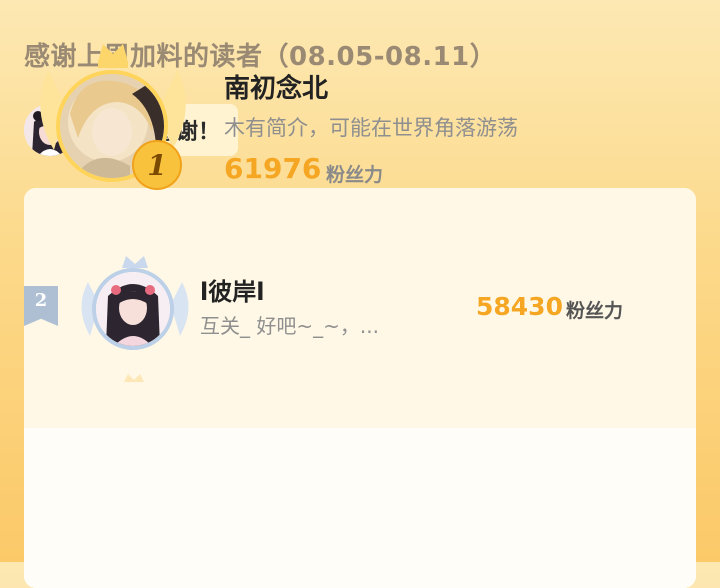  What do you see at coordinates (371, 128) in the screenshot?
I see `rank1-bio: 木有简介，可能在世界角落游荡` at bounding box center [371, 128].